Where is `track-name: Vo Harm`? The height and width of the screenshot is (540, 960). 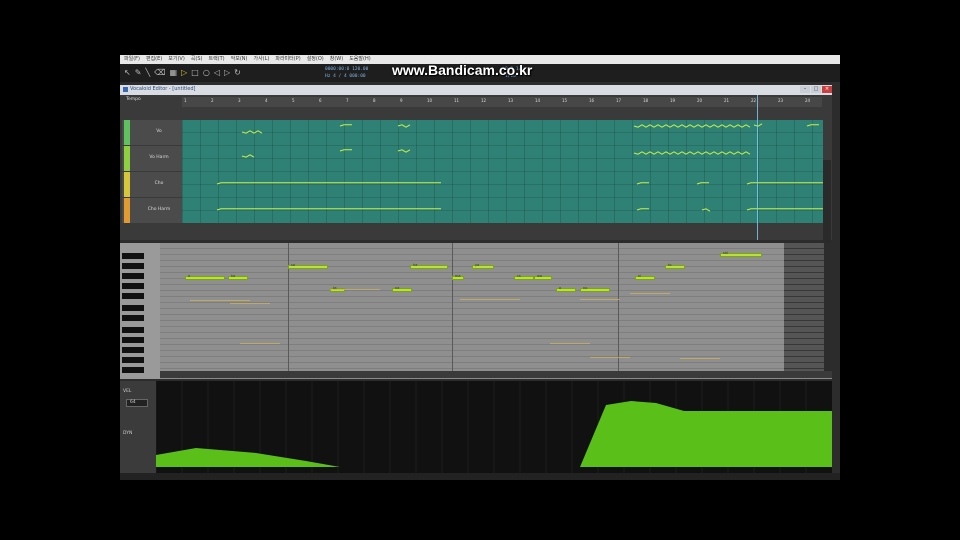
track-name: Vo Harm is located at coordinates (159, 157).